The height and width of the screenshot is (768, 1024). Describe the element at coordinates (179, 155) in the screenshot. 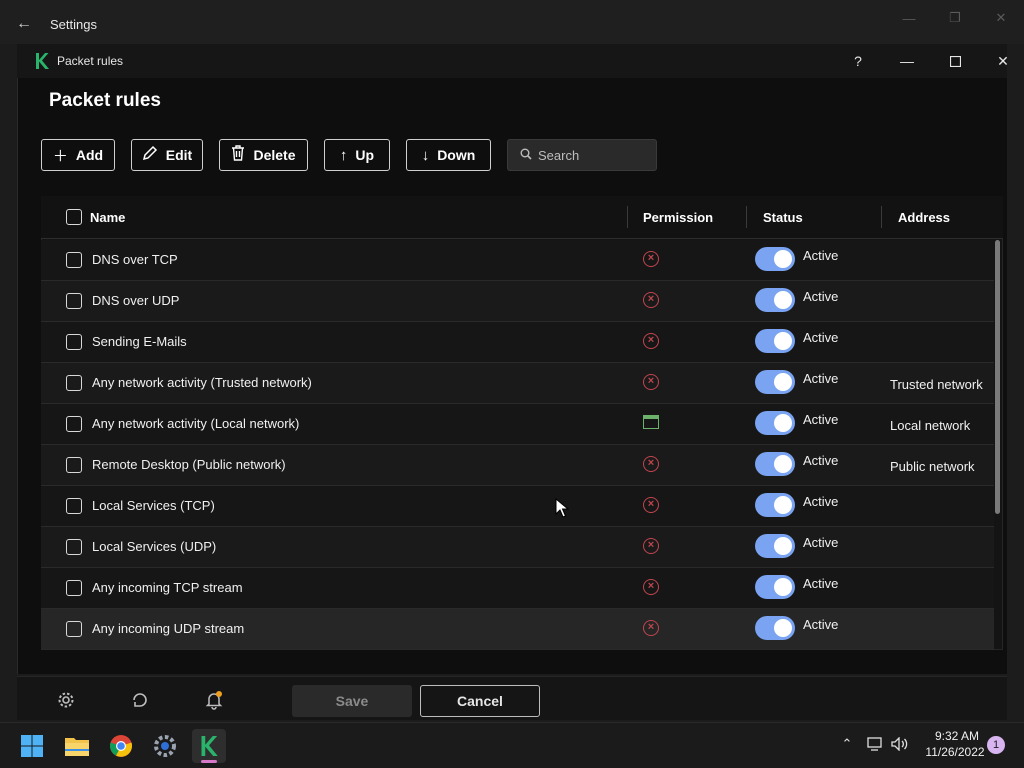

I see `edit-label: Edit` at that location.